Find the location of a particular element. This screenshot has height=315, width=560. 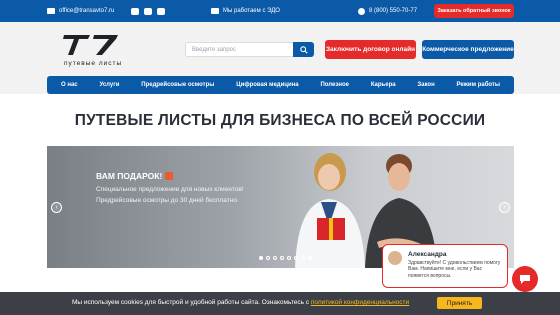

nav-item-hours: Режим работы is located at coordinates (478, 85).